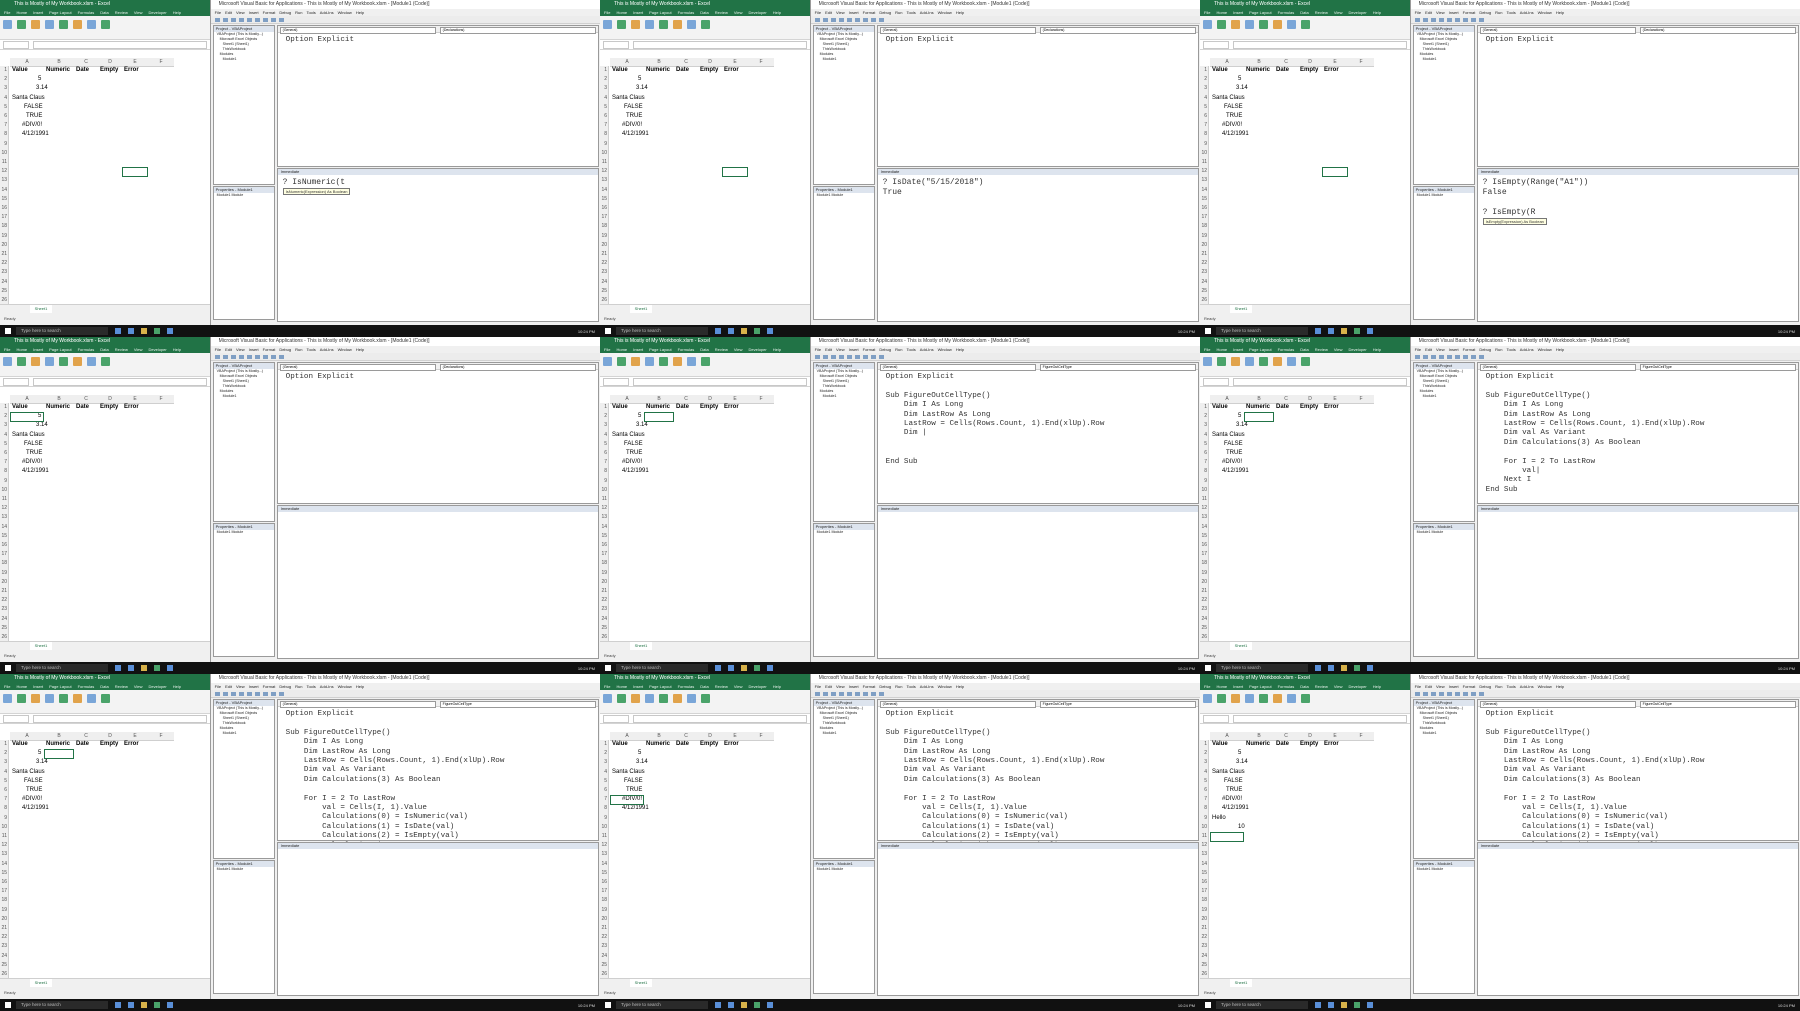  Describe the element at coordinates (60, 686) in the screenshot. I see `ribbon-tab: Page Layout` at that location.